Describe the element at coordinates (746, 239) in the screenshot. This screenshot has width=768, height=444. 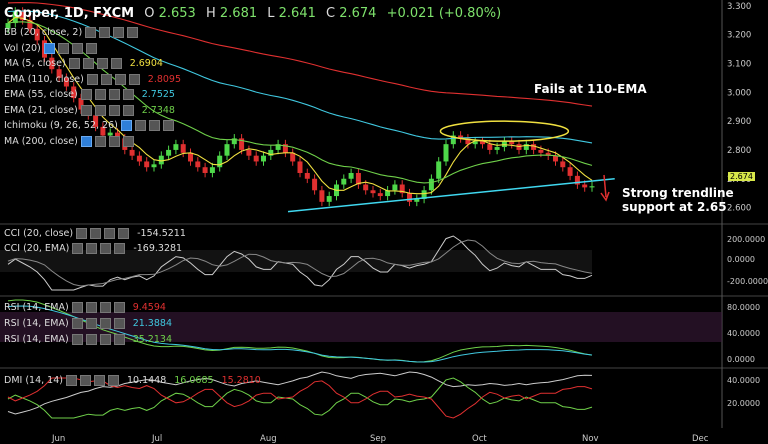
I see `sub-axis-tick: 200.0000` at that location.